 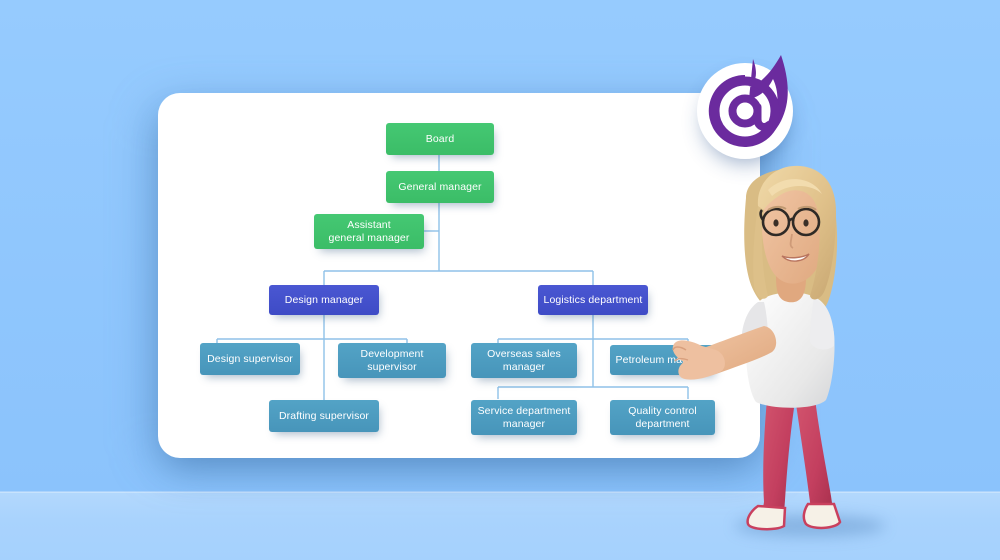 I want to click on node-board-label: Board, so click(x=440, y=138).